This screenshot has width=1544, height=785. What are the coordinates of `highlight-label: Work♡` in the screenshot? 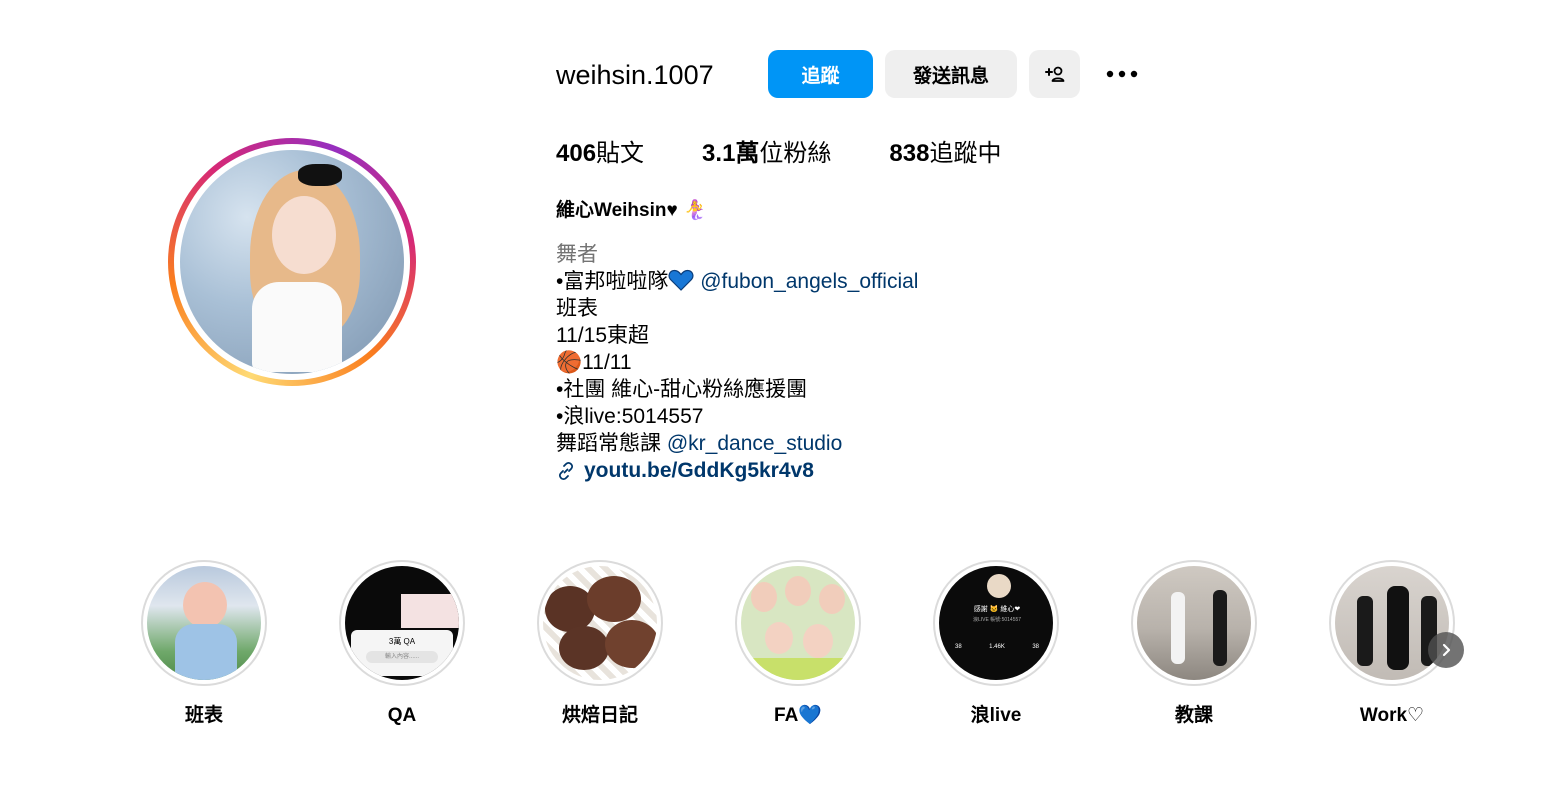 It's located at (1392, 715).